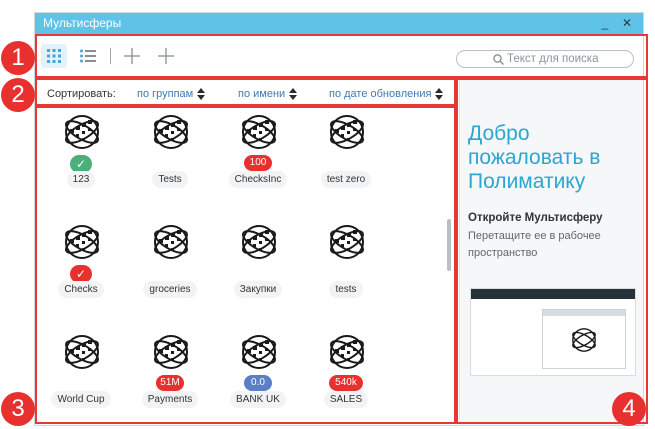 The height and width of the screenshot is (429, 655). Describe the element at coordinates (605, 23) in the screenshot. I see `minimize-button: _` at that location.